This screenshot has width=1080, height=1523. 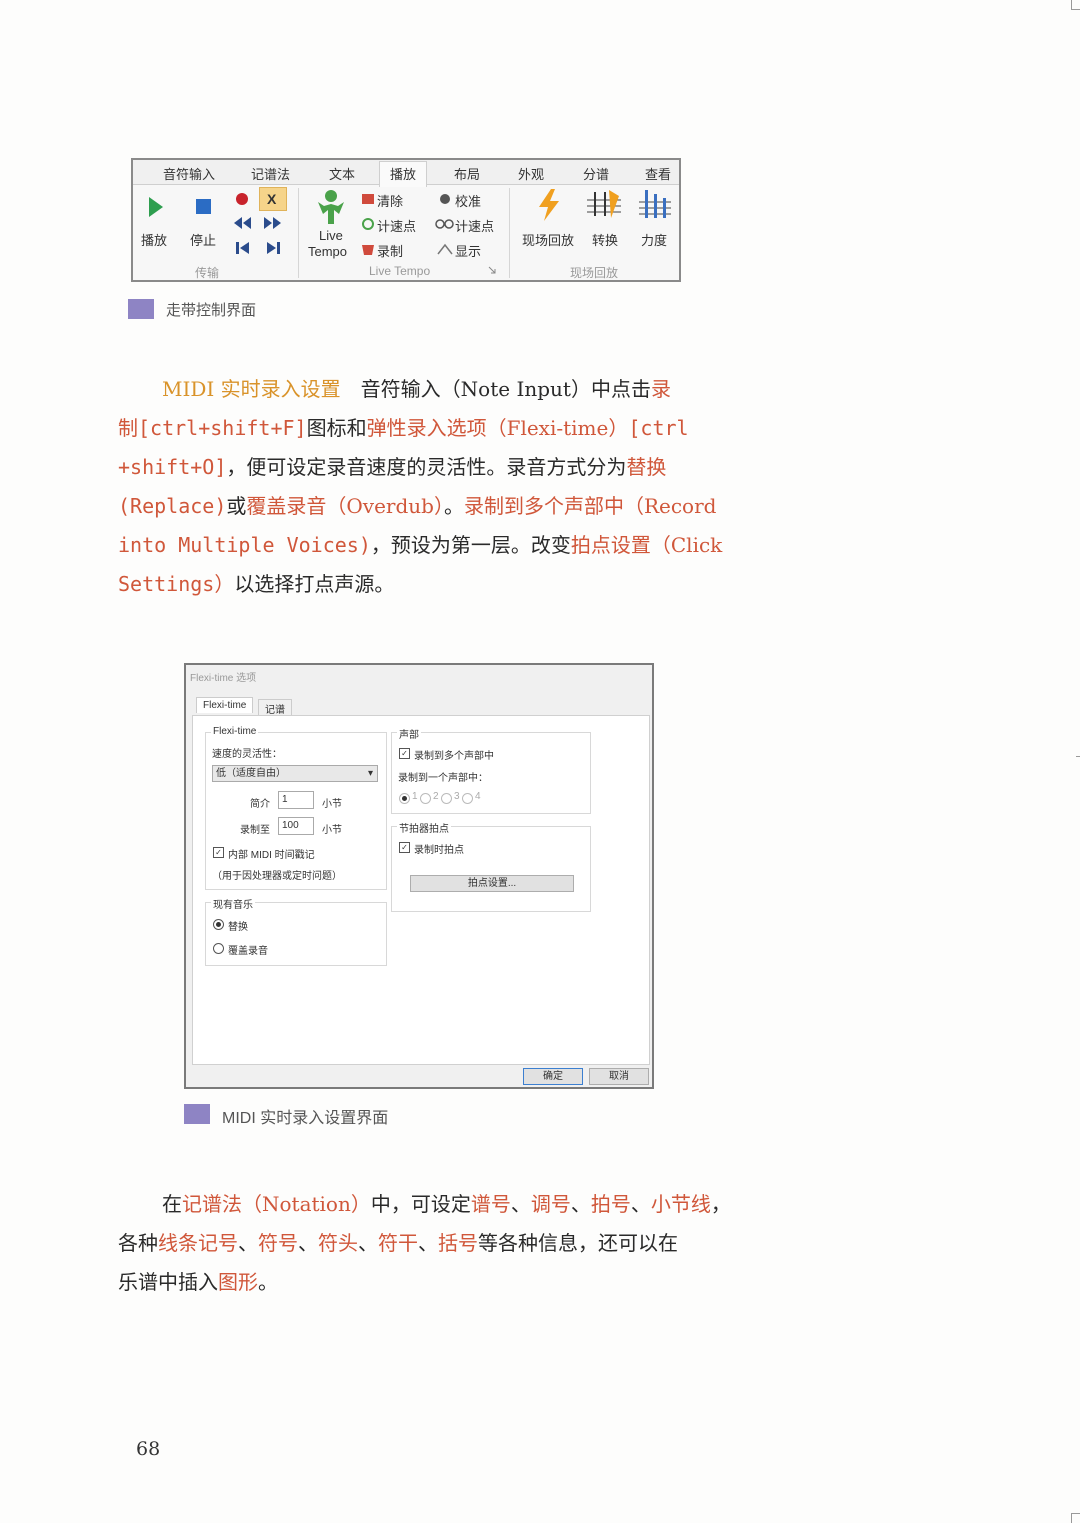 What do you see at coordinates (314, 584) in the screenshot?
I see `text-run: 以选择打点声源。` at bounding box center [314, 584].